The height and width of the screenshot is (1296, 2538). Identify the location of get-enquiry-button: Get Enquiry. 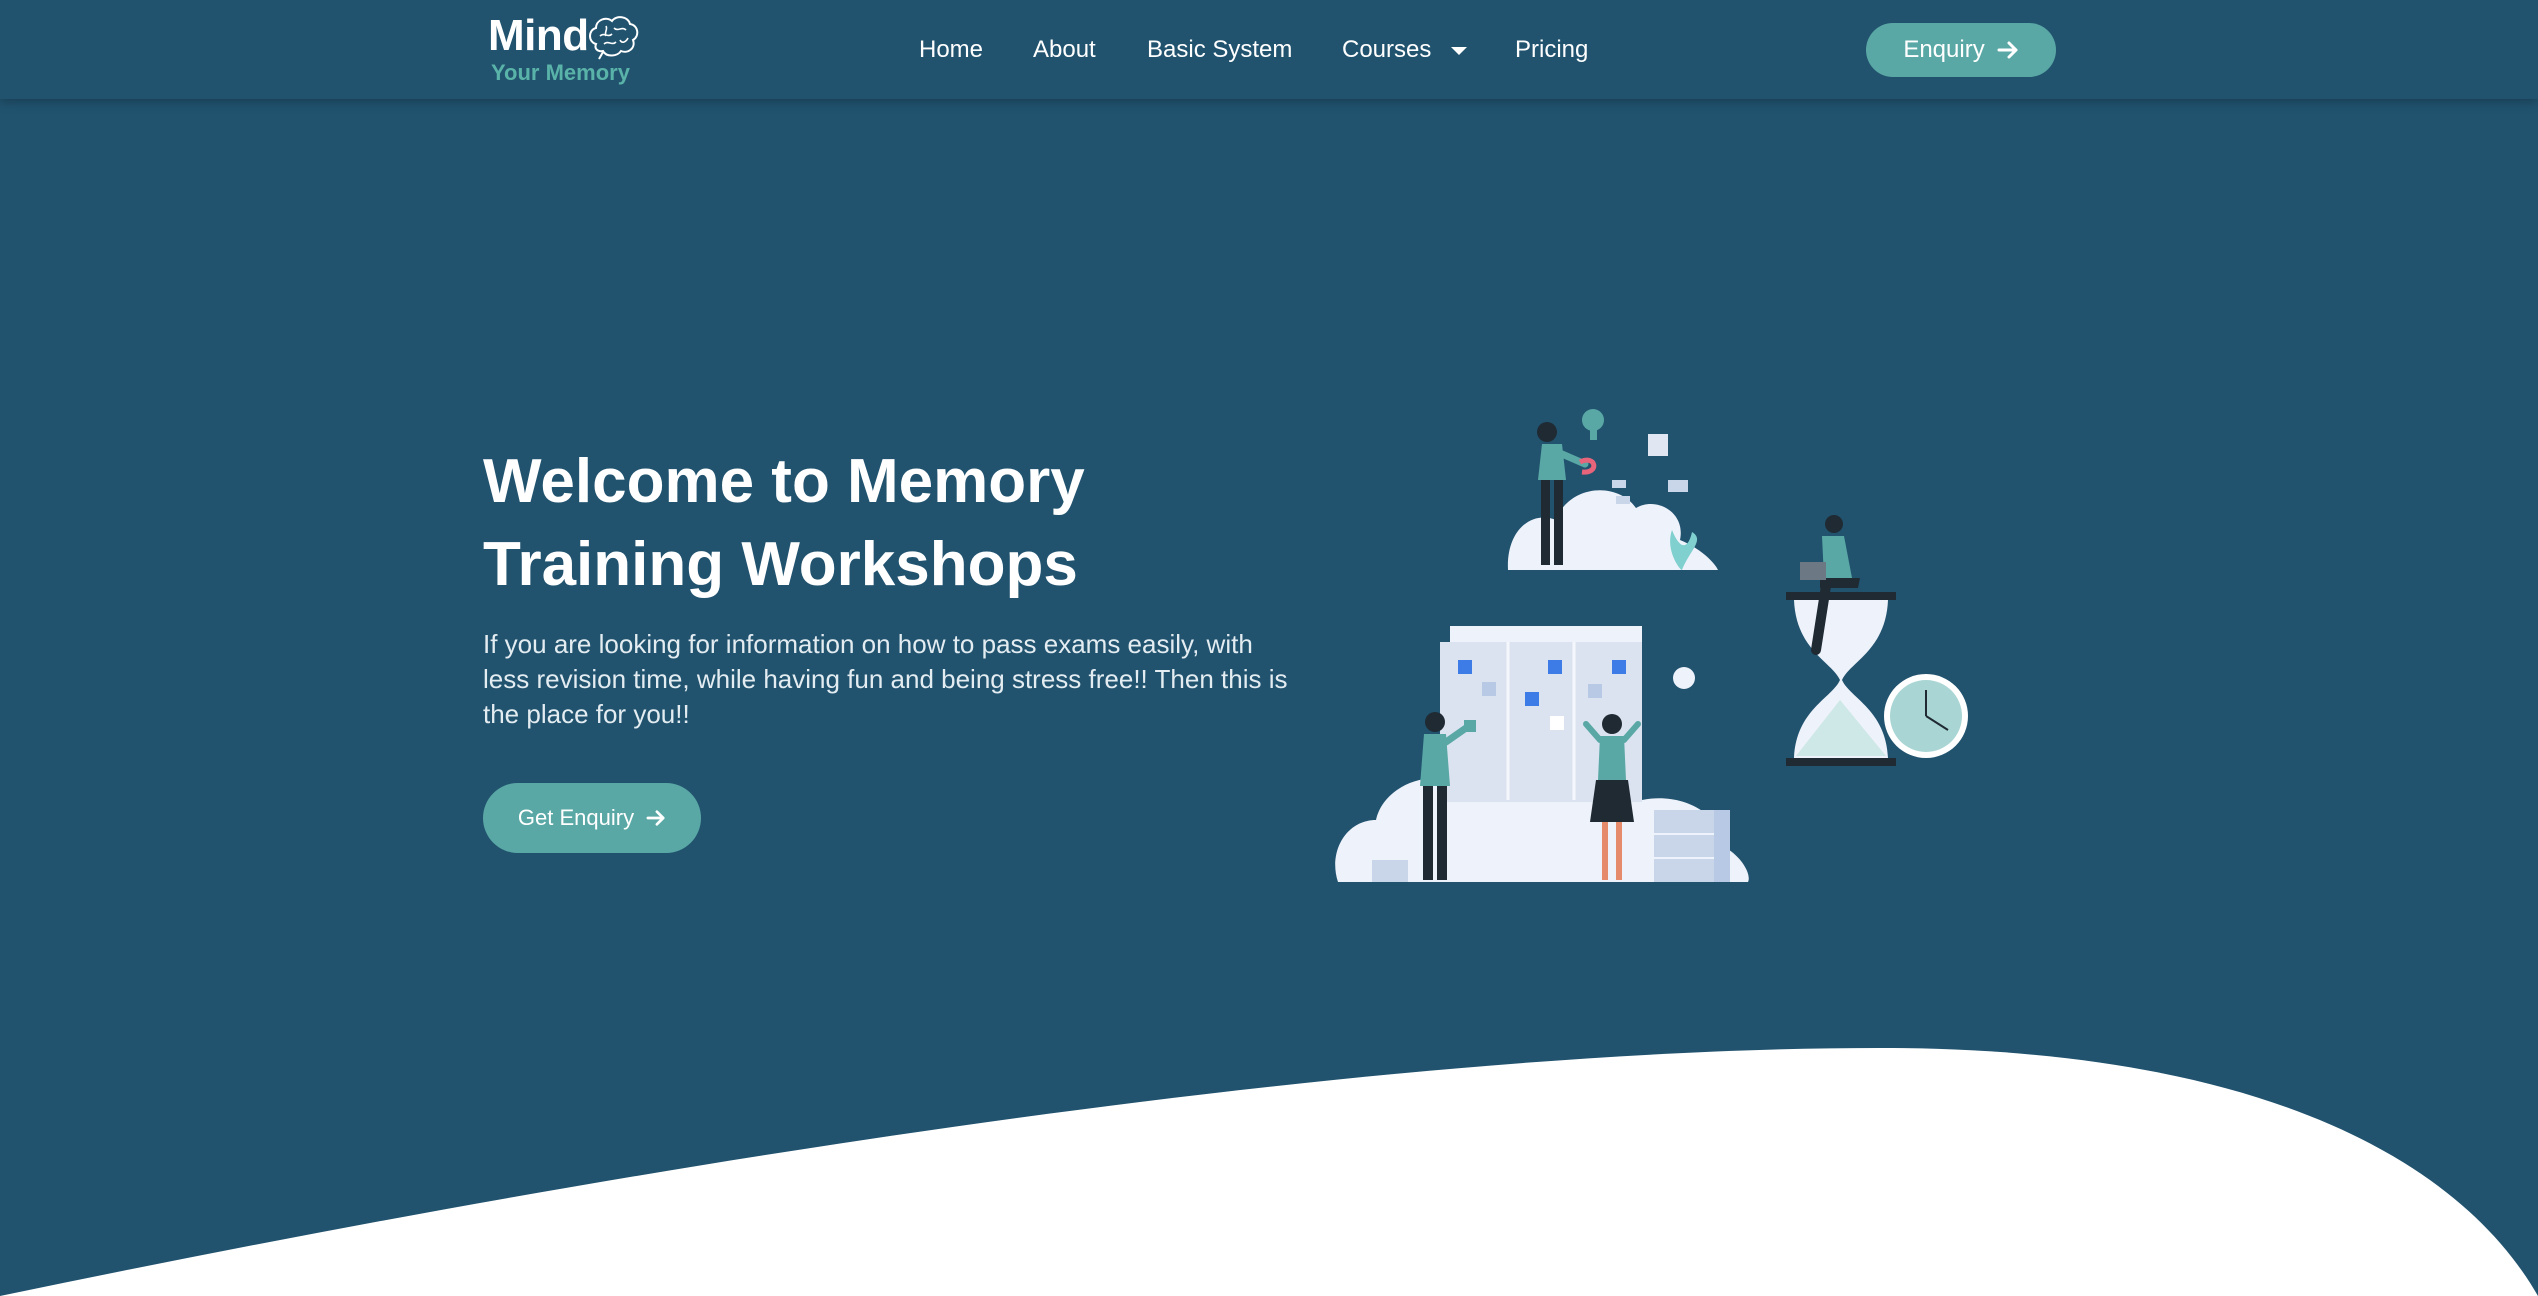
(592, 818).